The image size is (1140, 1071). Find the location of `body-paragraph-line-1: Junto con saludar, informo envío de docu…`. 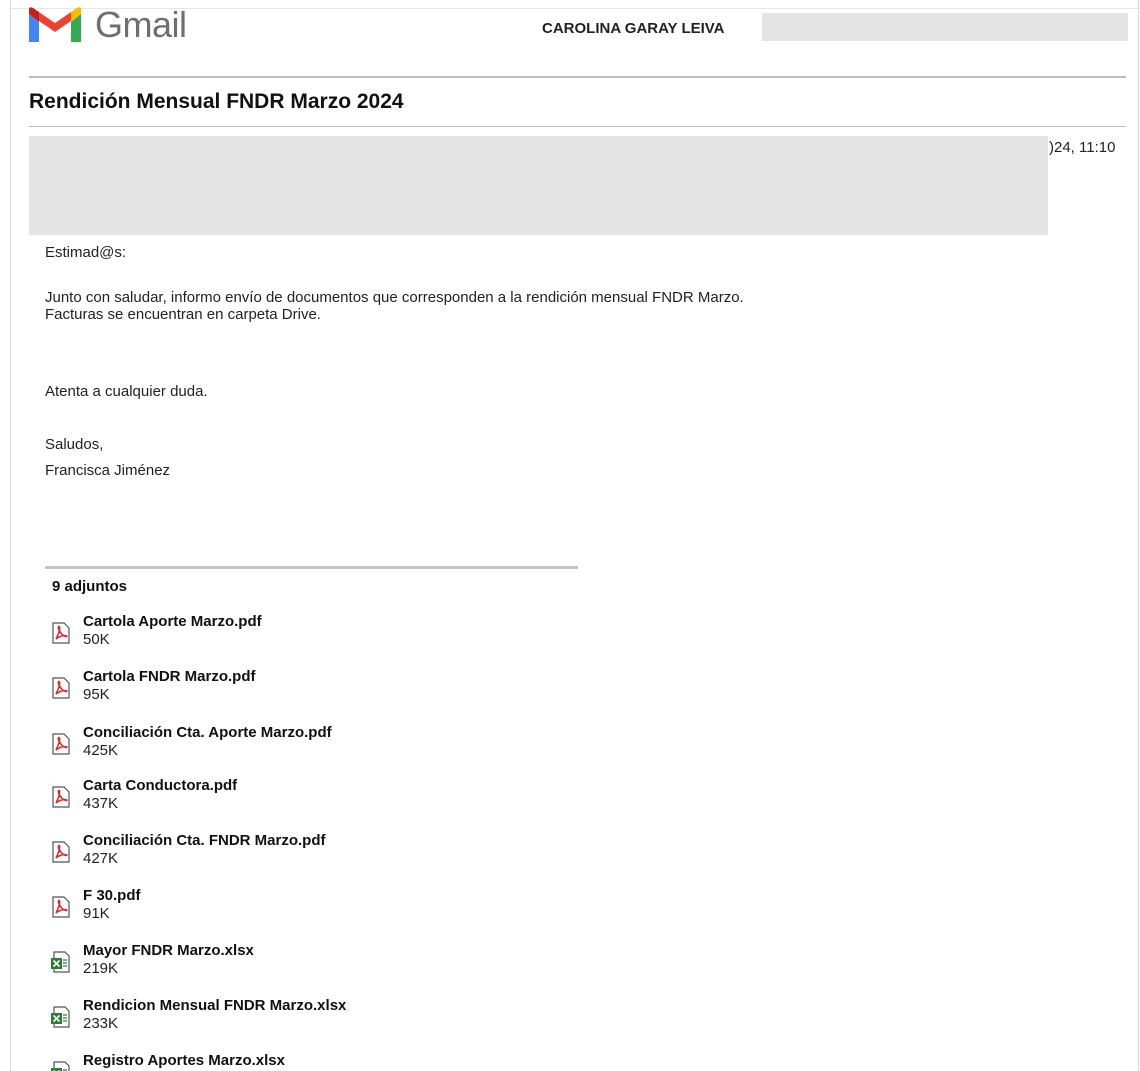

body-paragraph-line-1: Junto con saludar, informo envío de docu… is located at coordinates (394, 297).